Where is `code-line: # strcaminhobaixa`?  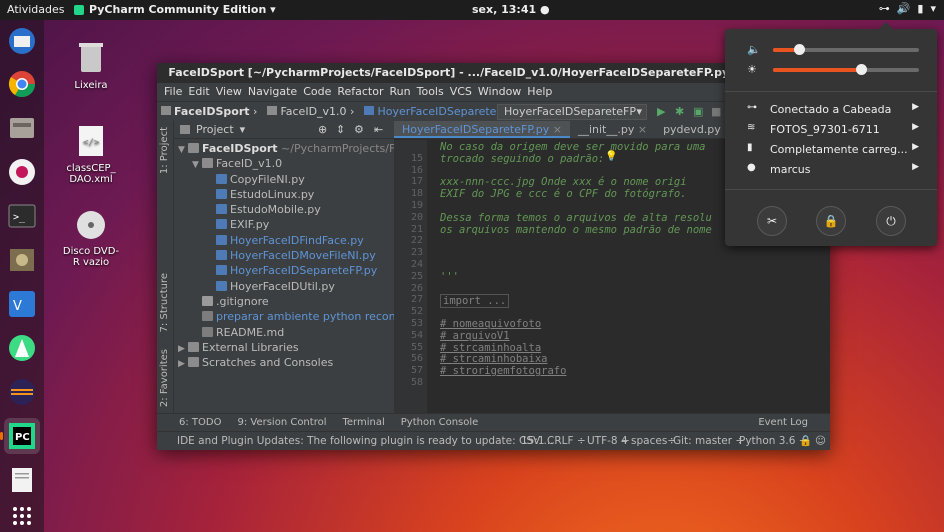
code-line: # strcaminhobaixa is located at coordinates (493, 359).